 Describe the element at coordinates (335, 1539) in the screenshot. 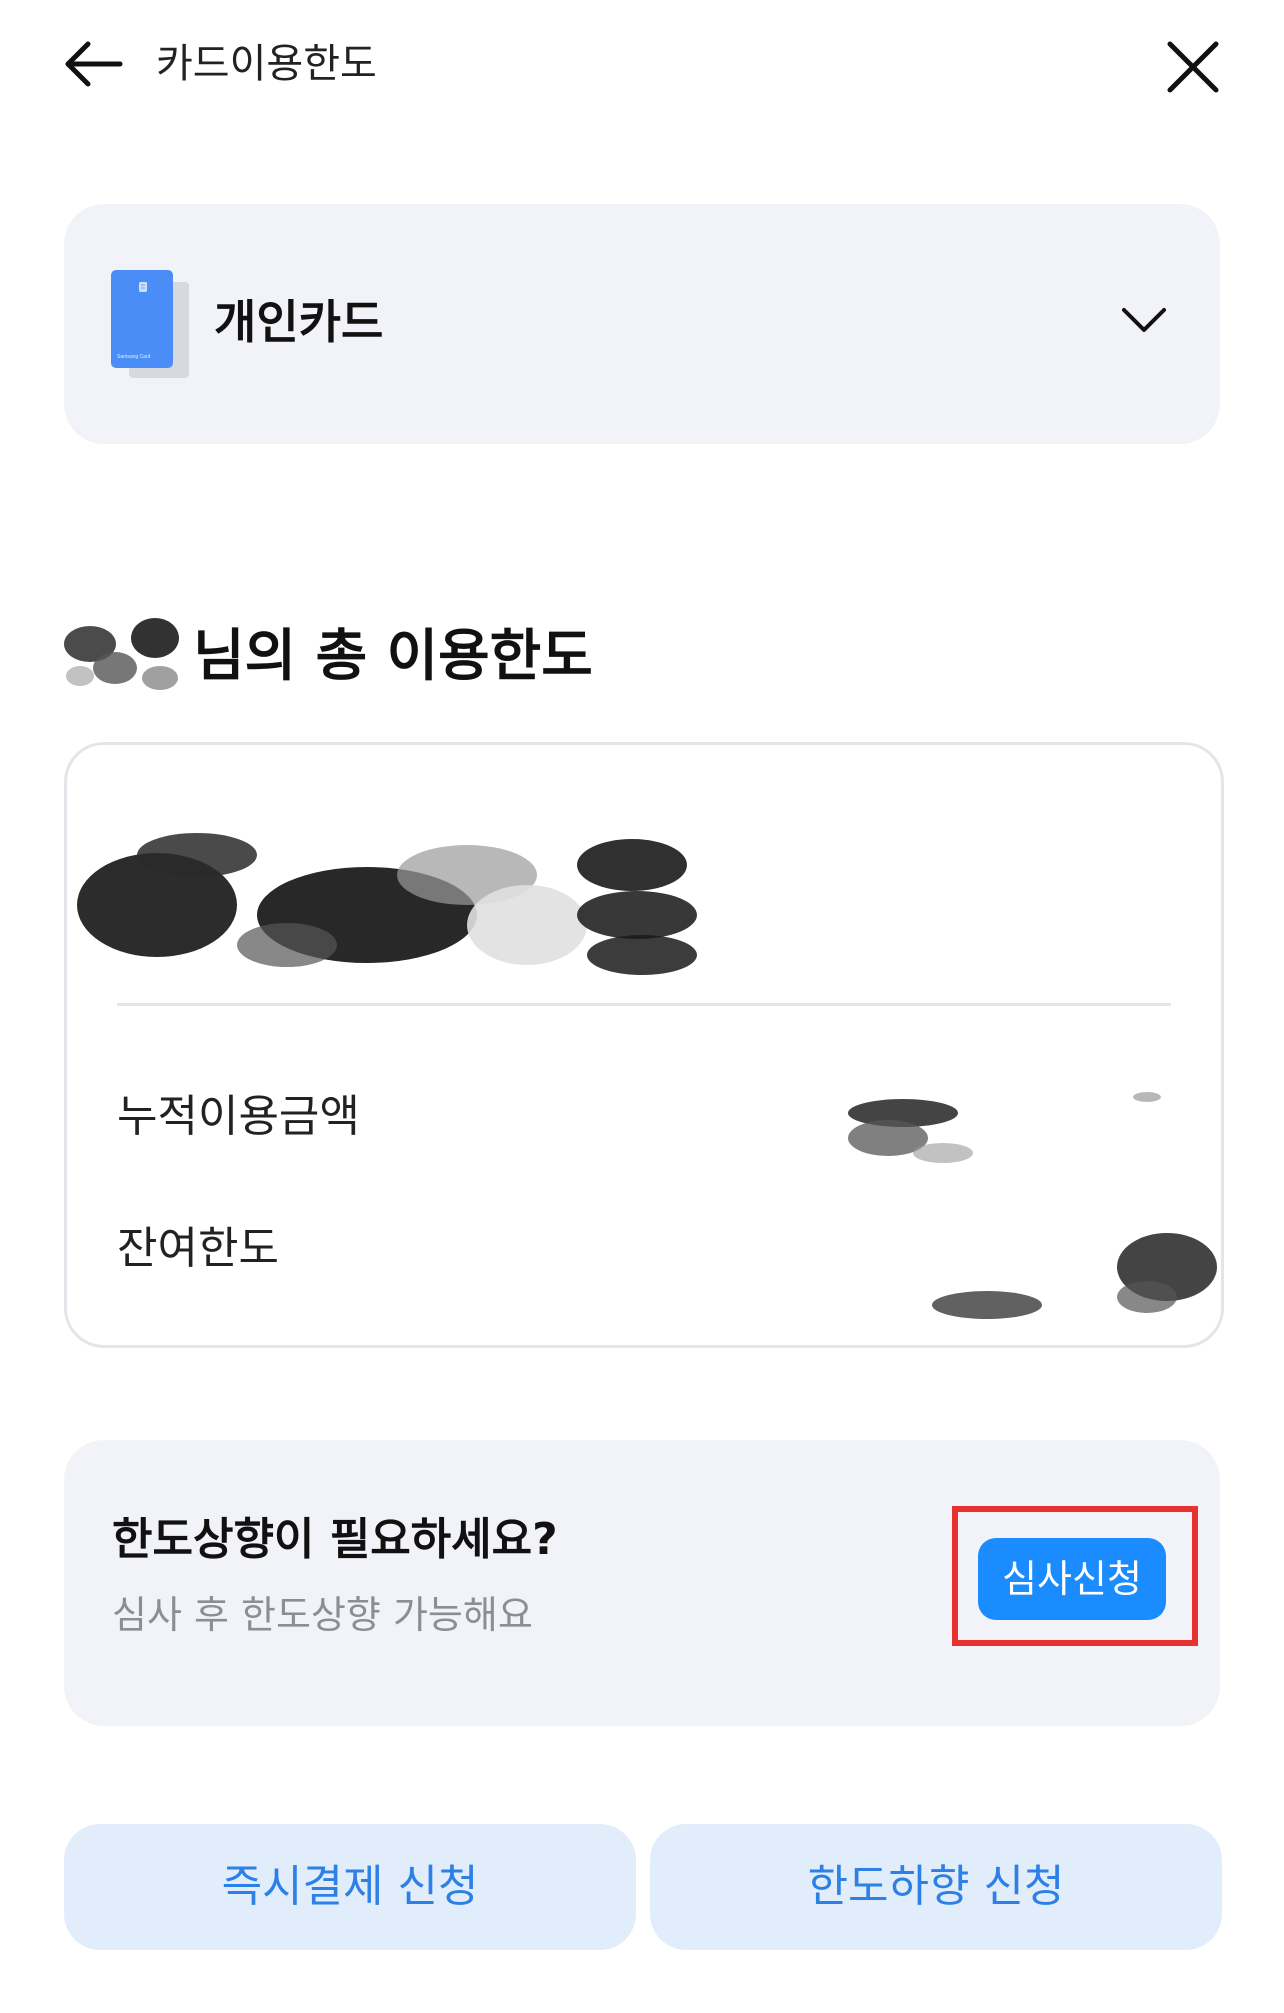

I see `limit-increase-title: 한도상향이 필요하세요?` at that location.